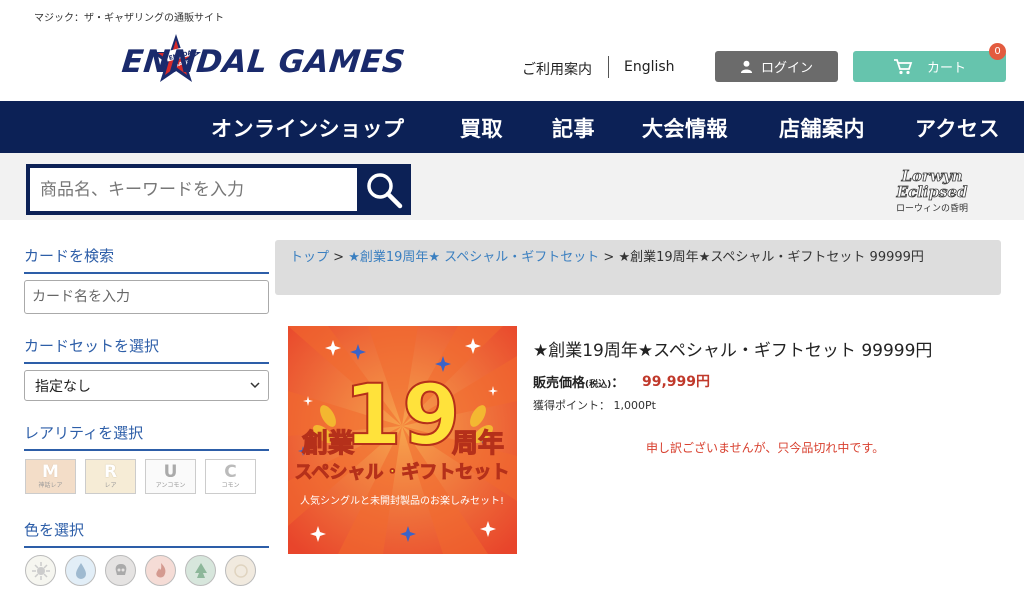 The image size is (1024, 594). Describe the element at coordinates (263, 62) in the screenshot. I see `logo-text: ENNDAL GAMES` at that location.